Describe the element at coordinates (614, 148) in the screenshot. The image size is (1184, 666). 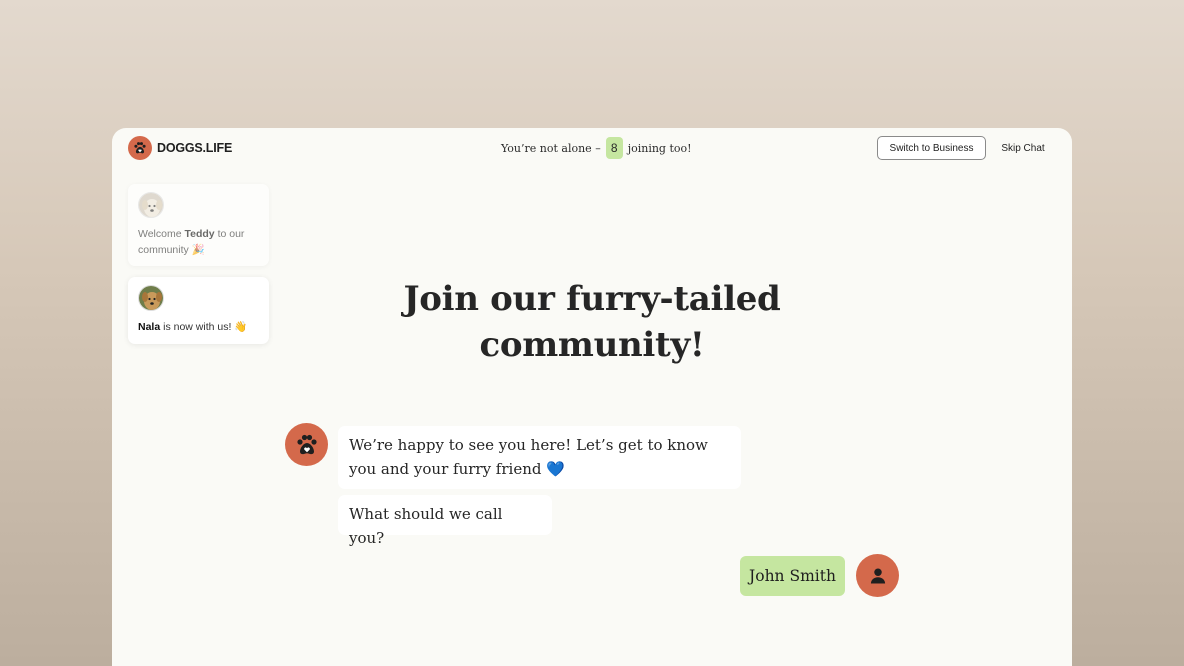
I see `joining-count-badge: 8` at that location.